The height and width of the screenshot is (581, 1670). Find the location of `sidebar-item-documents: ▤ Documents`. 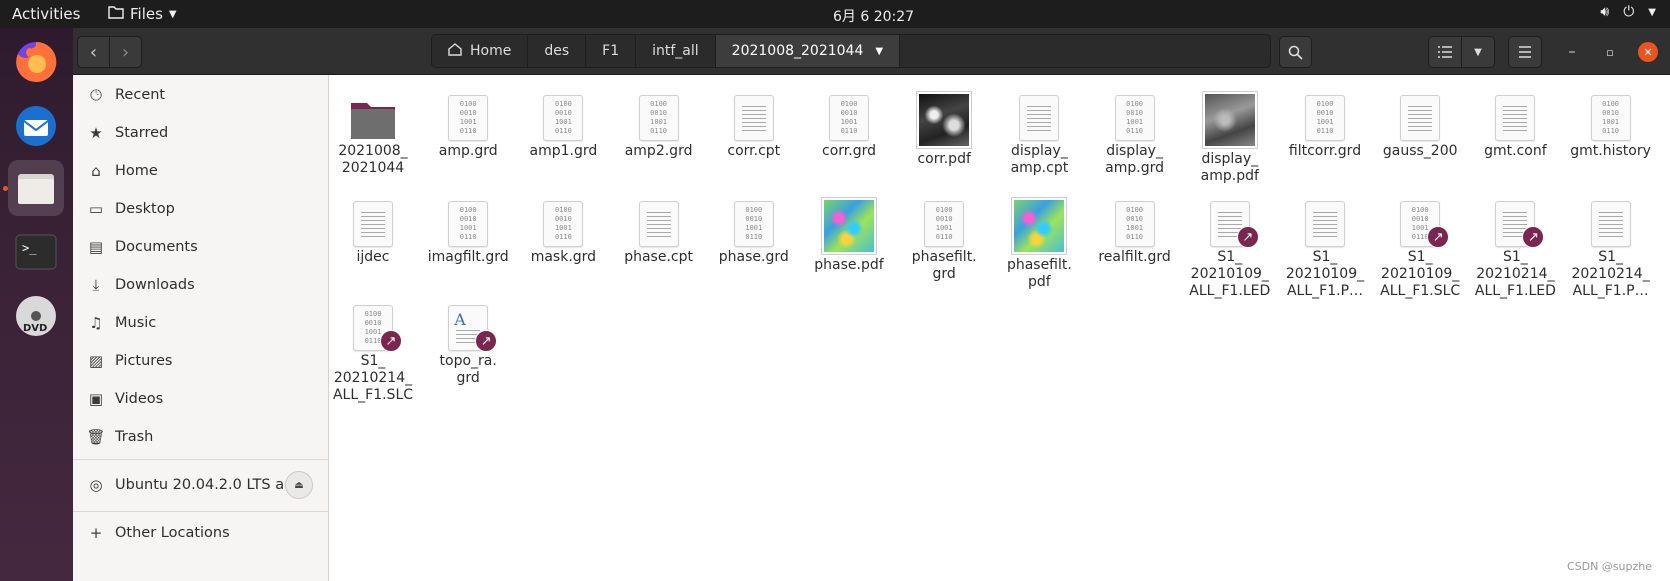

sidebar-item-documents: ▤ Documents is located at coordinates (201, 247).